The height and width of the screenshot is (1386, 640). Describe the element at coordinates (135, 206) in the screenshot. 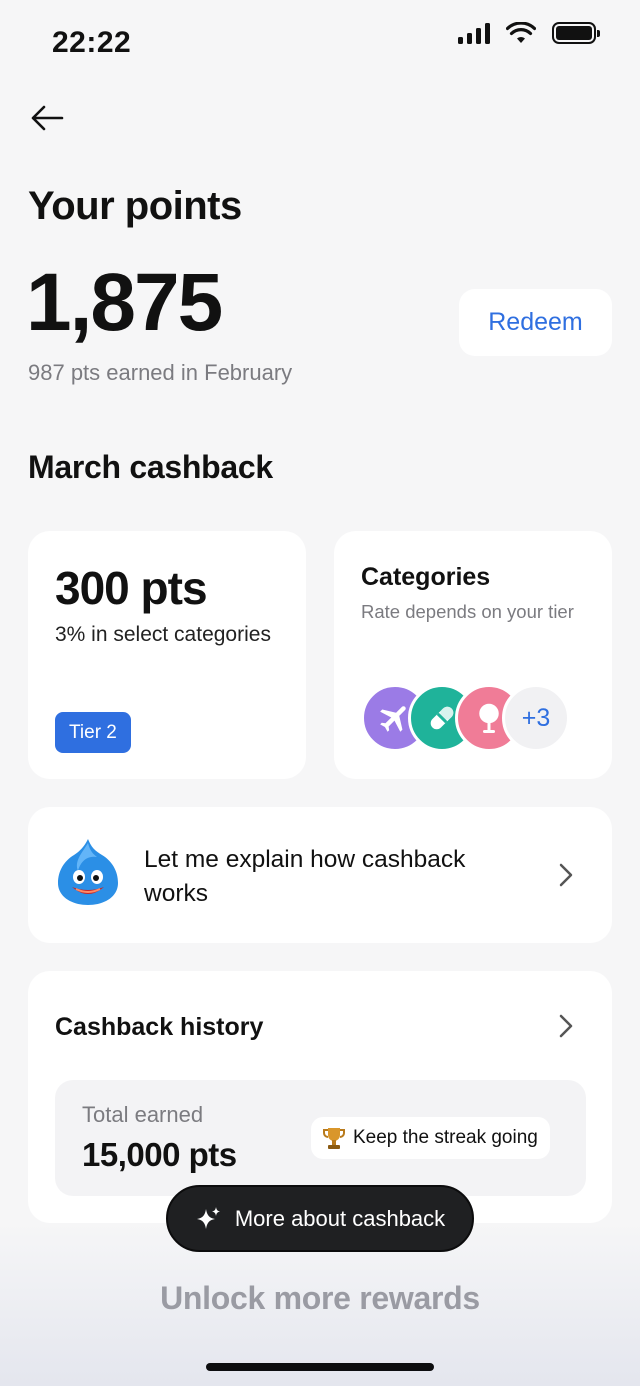

I see `page-title: Your points` at that location.